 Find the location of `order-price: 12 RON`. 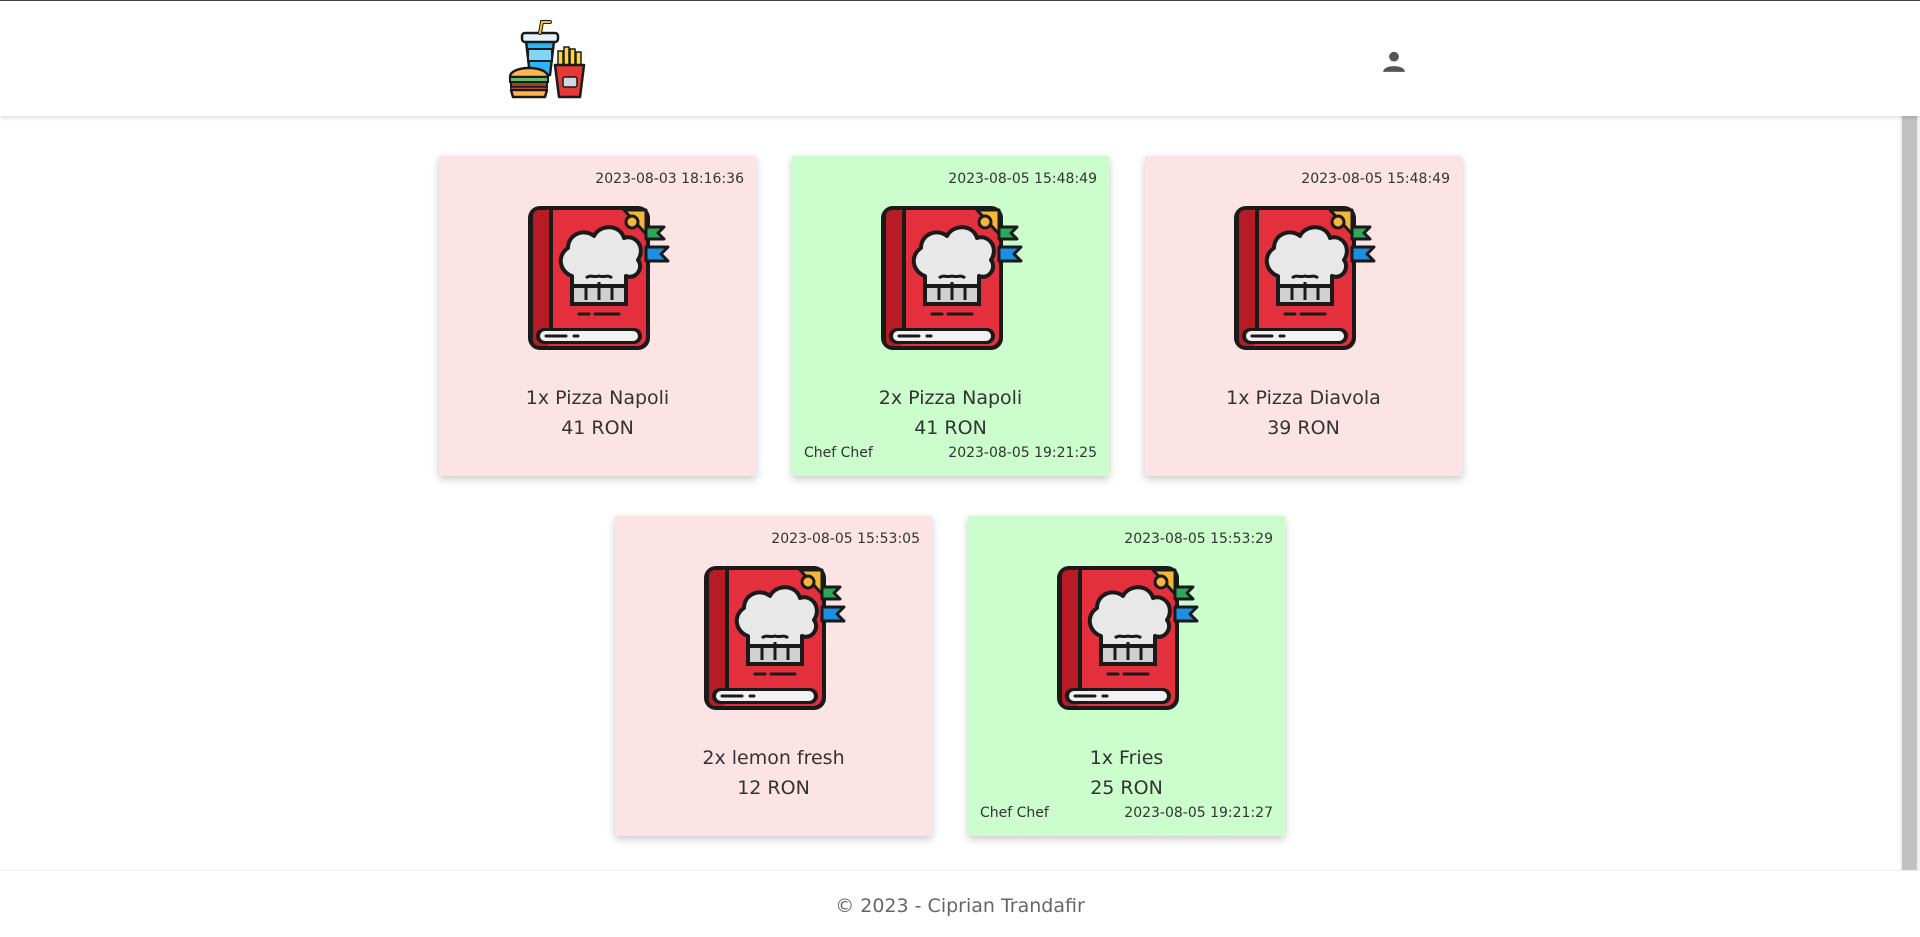

order-price: 12 RON is located at coordinates (773, 788).